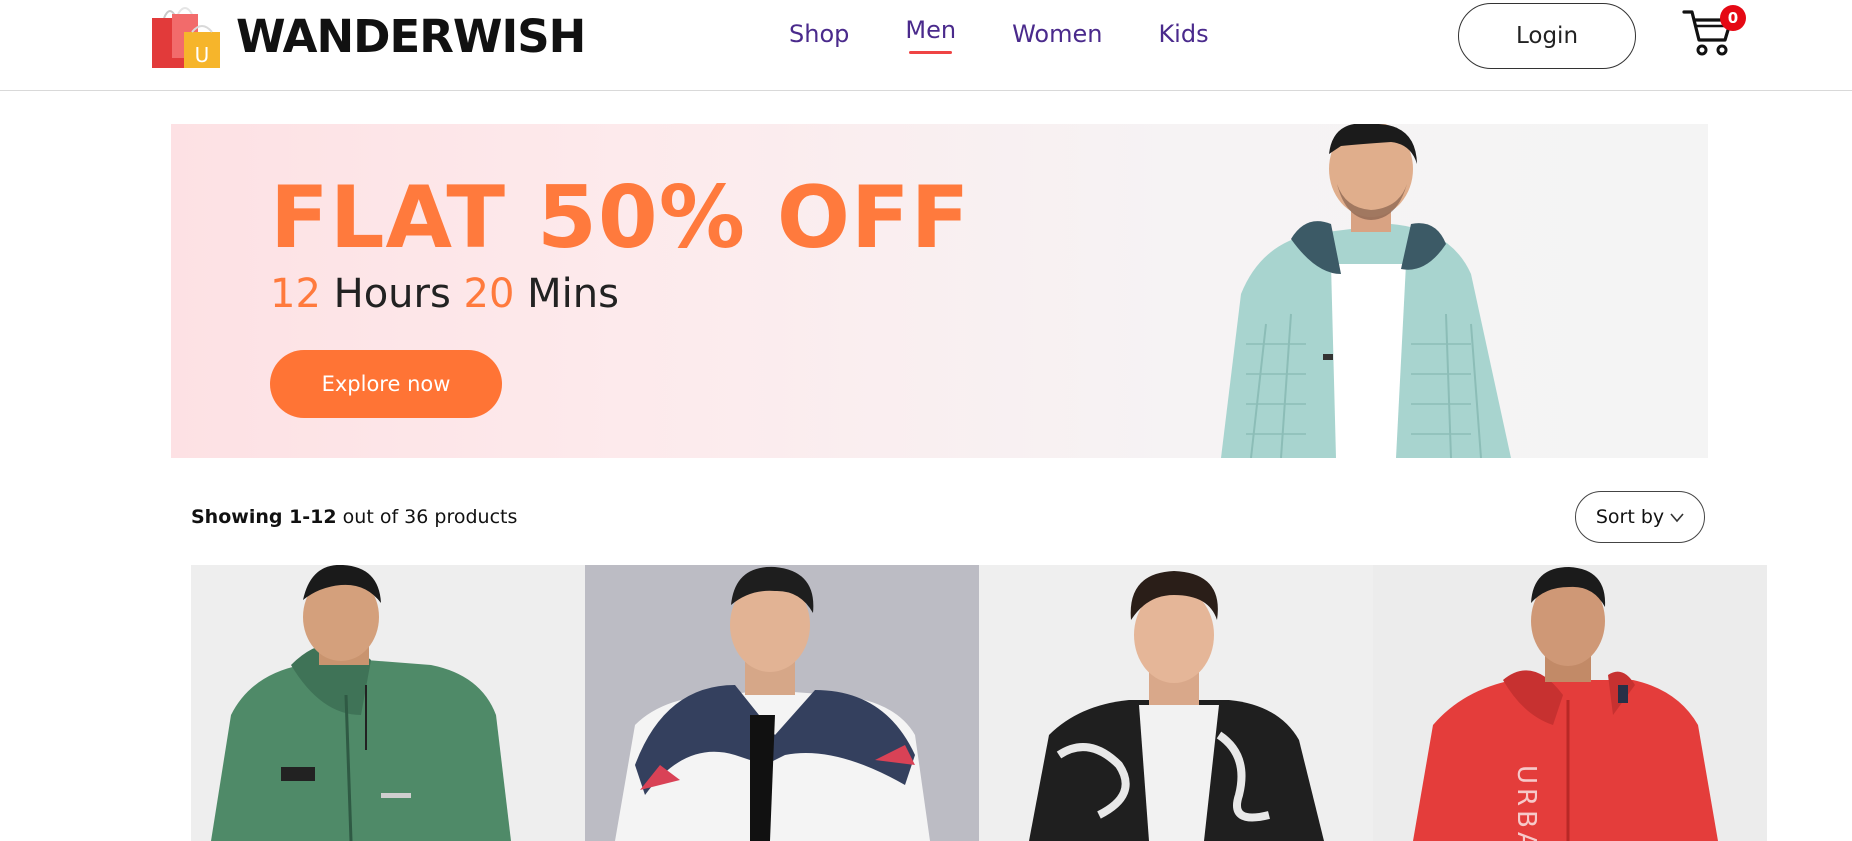 This screenshot has height=841, width=1852. What do you see at coordinates (392, 294) in the screenshot?
I see `hours-label: Hours` at bounding box center [392, 294].